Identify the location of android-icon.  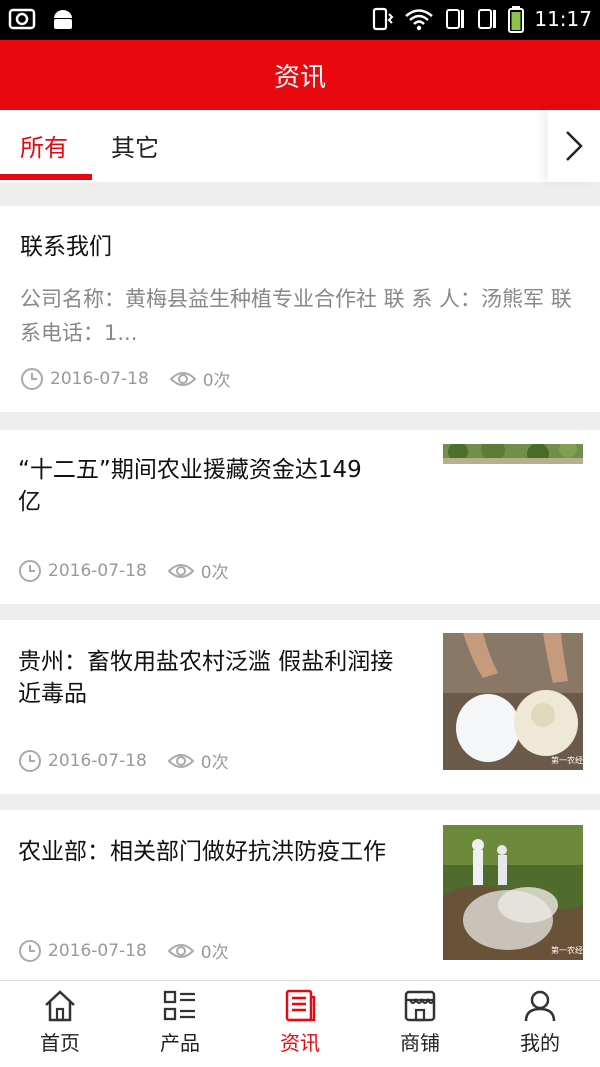
(63, 19).